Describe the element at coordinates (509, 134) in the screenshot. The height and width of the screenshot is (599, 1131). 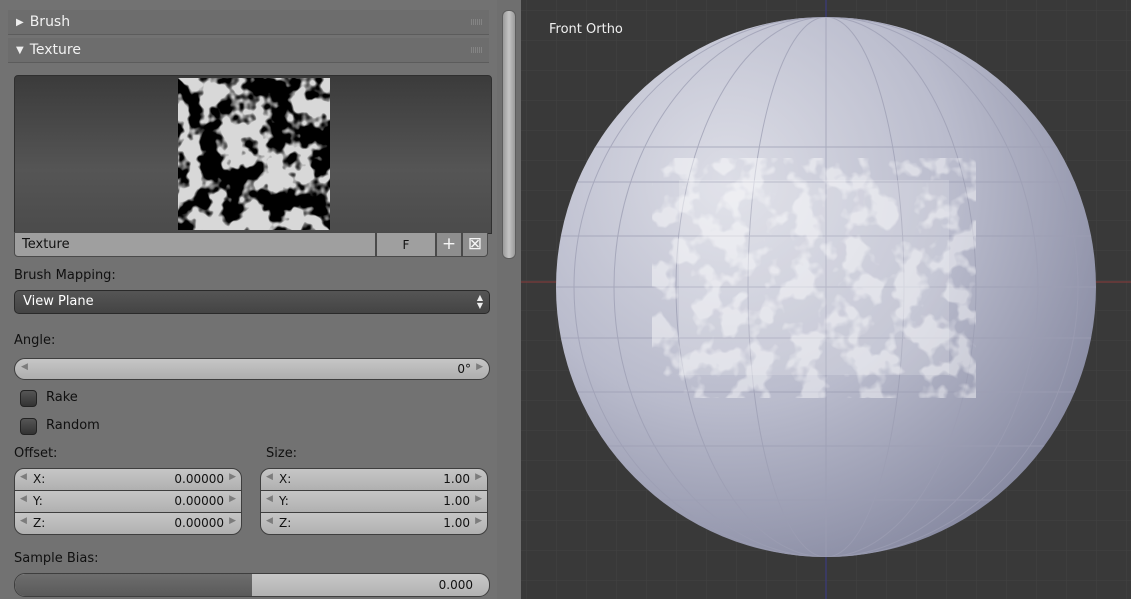
I see `scrollbar-thumb` at that location.